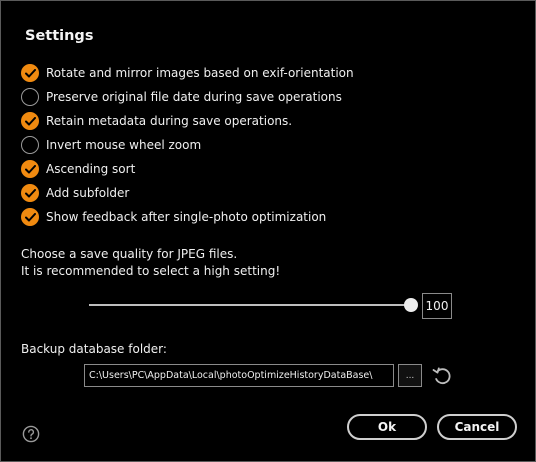 This screenshot has width=536, height=462. What do you see at coordinates (169, 121) in the screenshot?
I see `option-label: Retain metadata during save operations.` at bounding box center [169, 121].